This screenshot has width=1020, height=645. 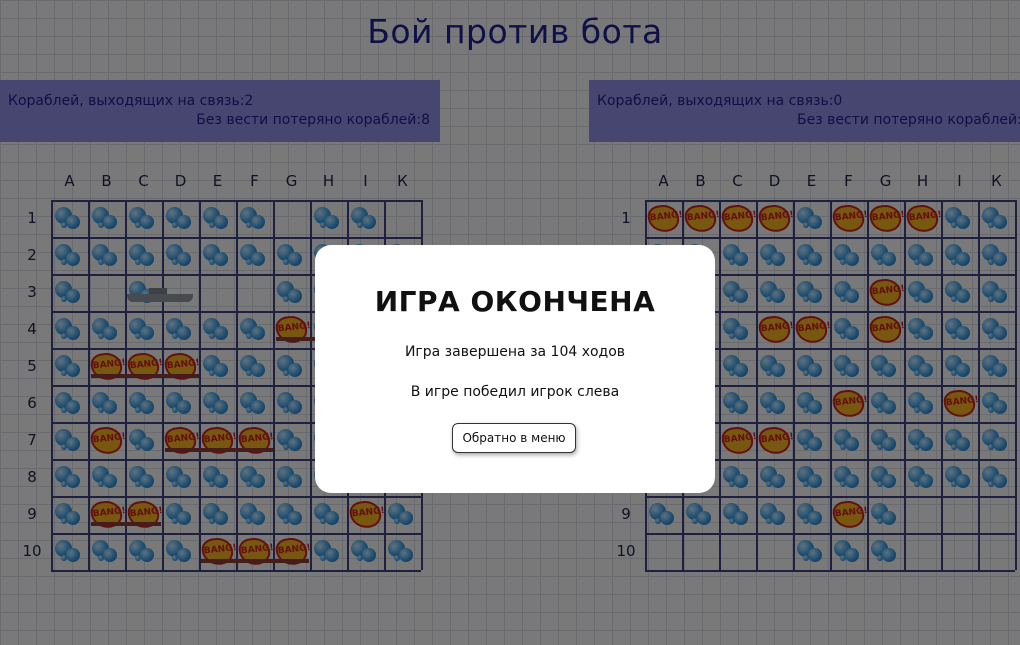 I want to click on winner-text: В игре победил игрок слева, so click(x=515, y=392).